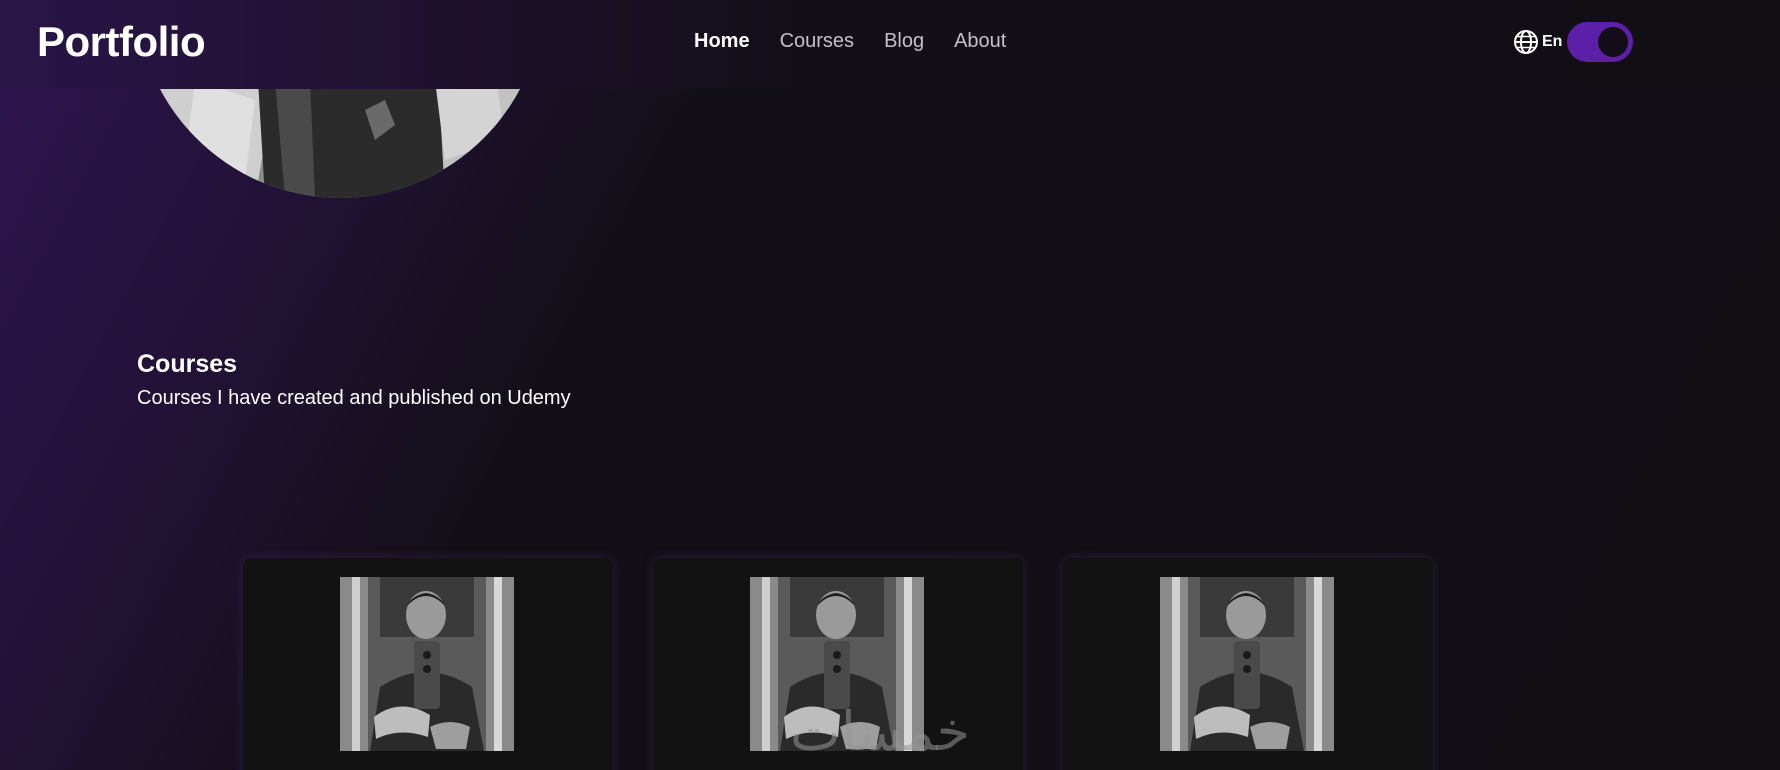  What do you see at coordinates (187, 364) in the screenshot?
I see `courses-section-title: Courses` at bounding box center [187, 364].